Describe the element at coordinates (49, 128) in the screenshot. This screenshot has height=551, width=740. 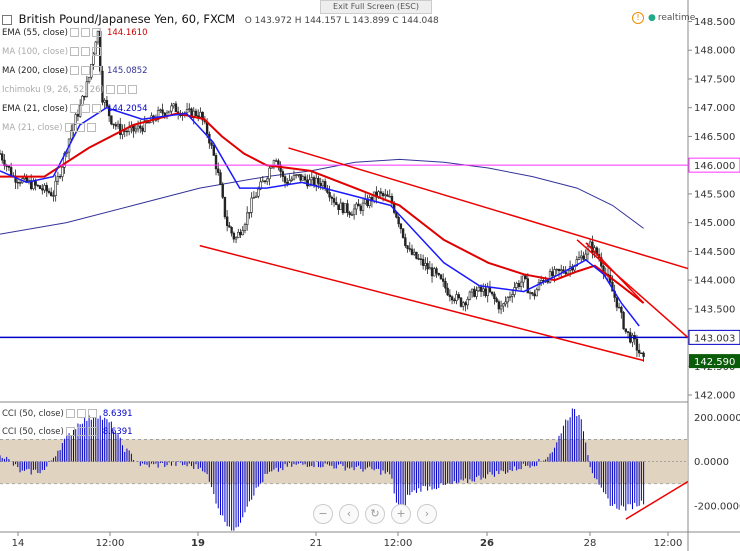
I see `indicator-row: MA (21, close)` at that location.